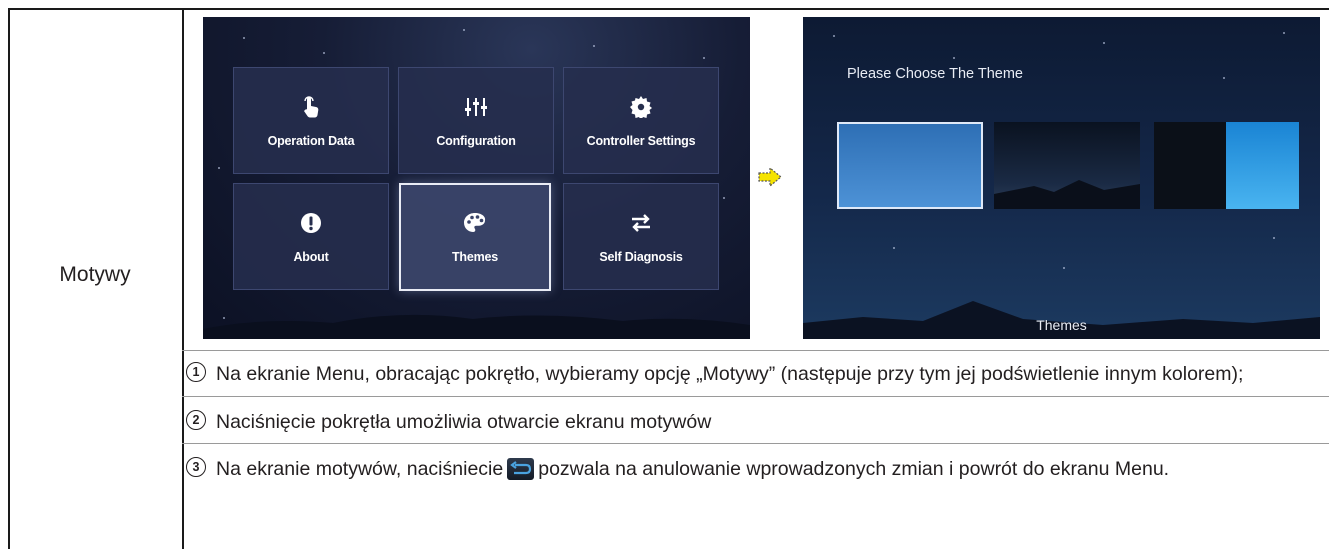 This screenshot has width=1329, height=549. I want to click on menu-tile-self-diagnosis: Self Diagnosis, so click(641, 236).